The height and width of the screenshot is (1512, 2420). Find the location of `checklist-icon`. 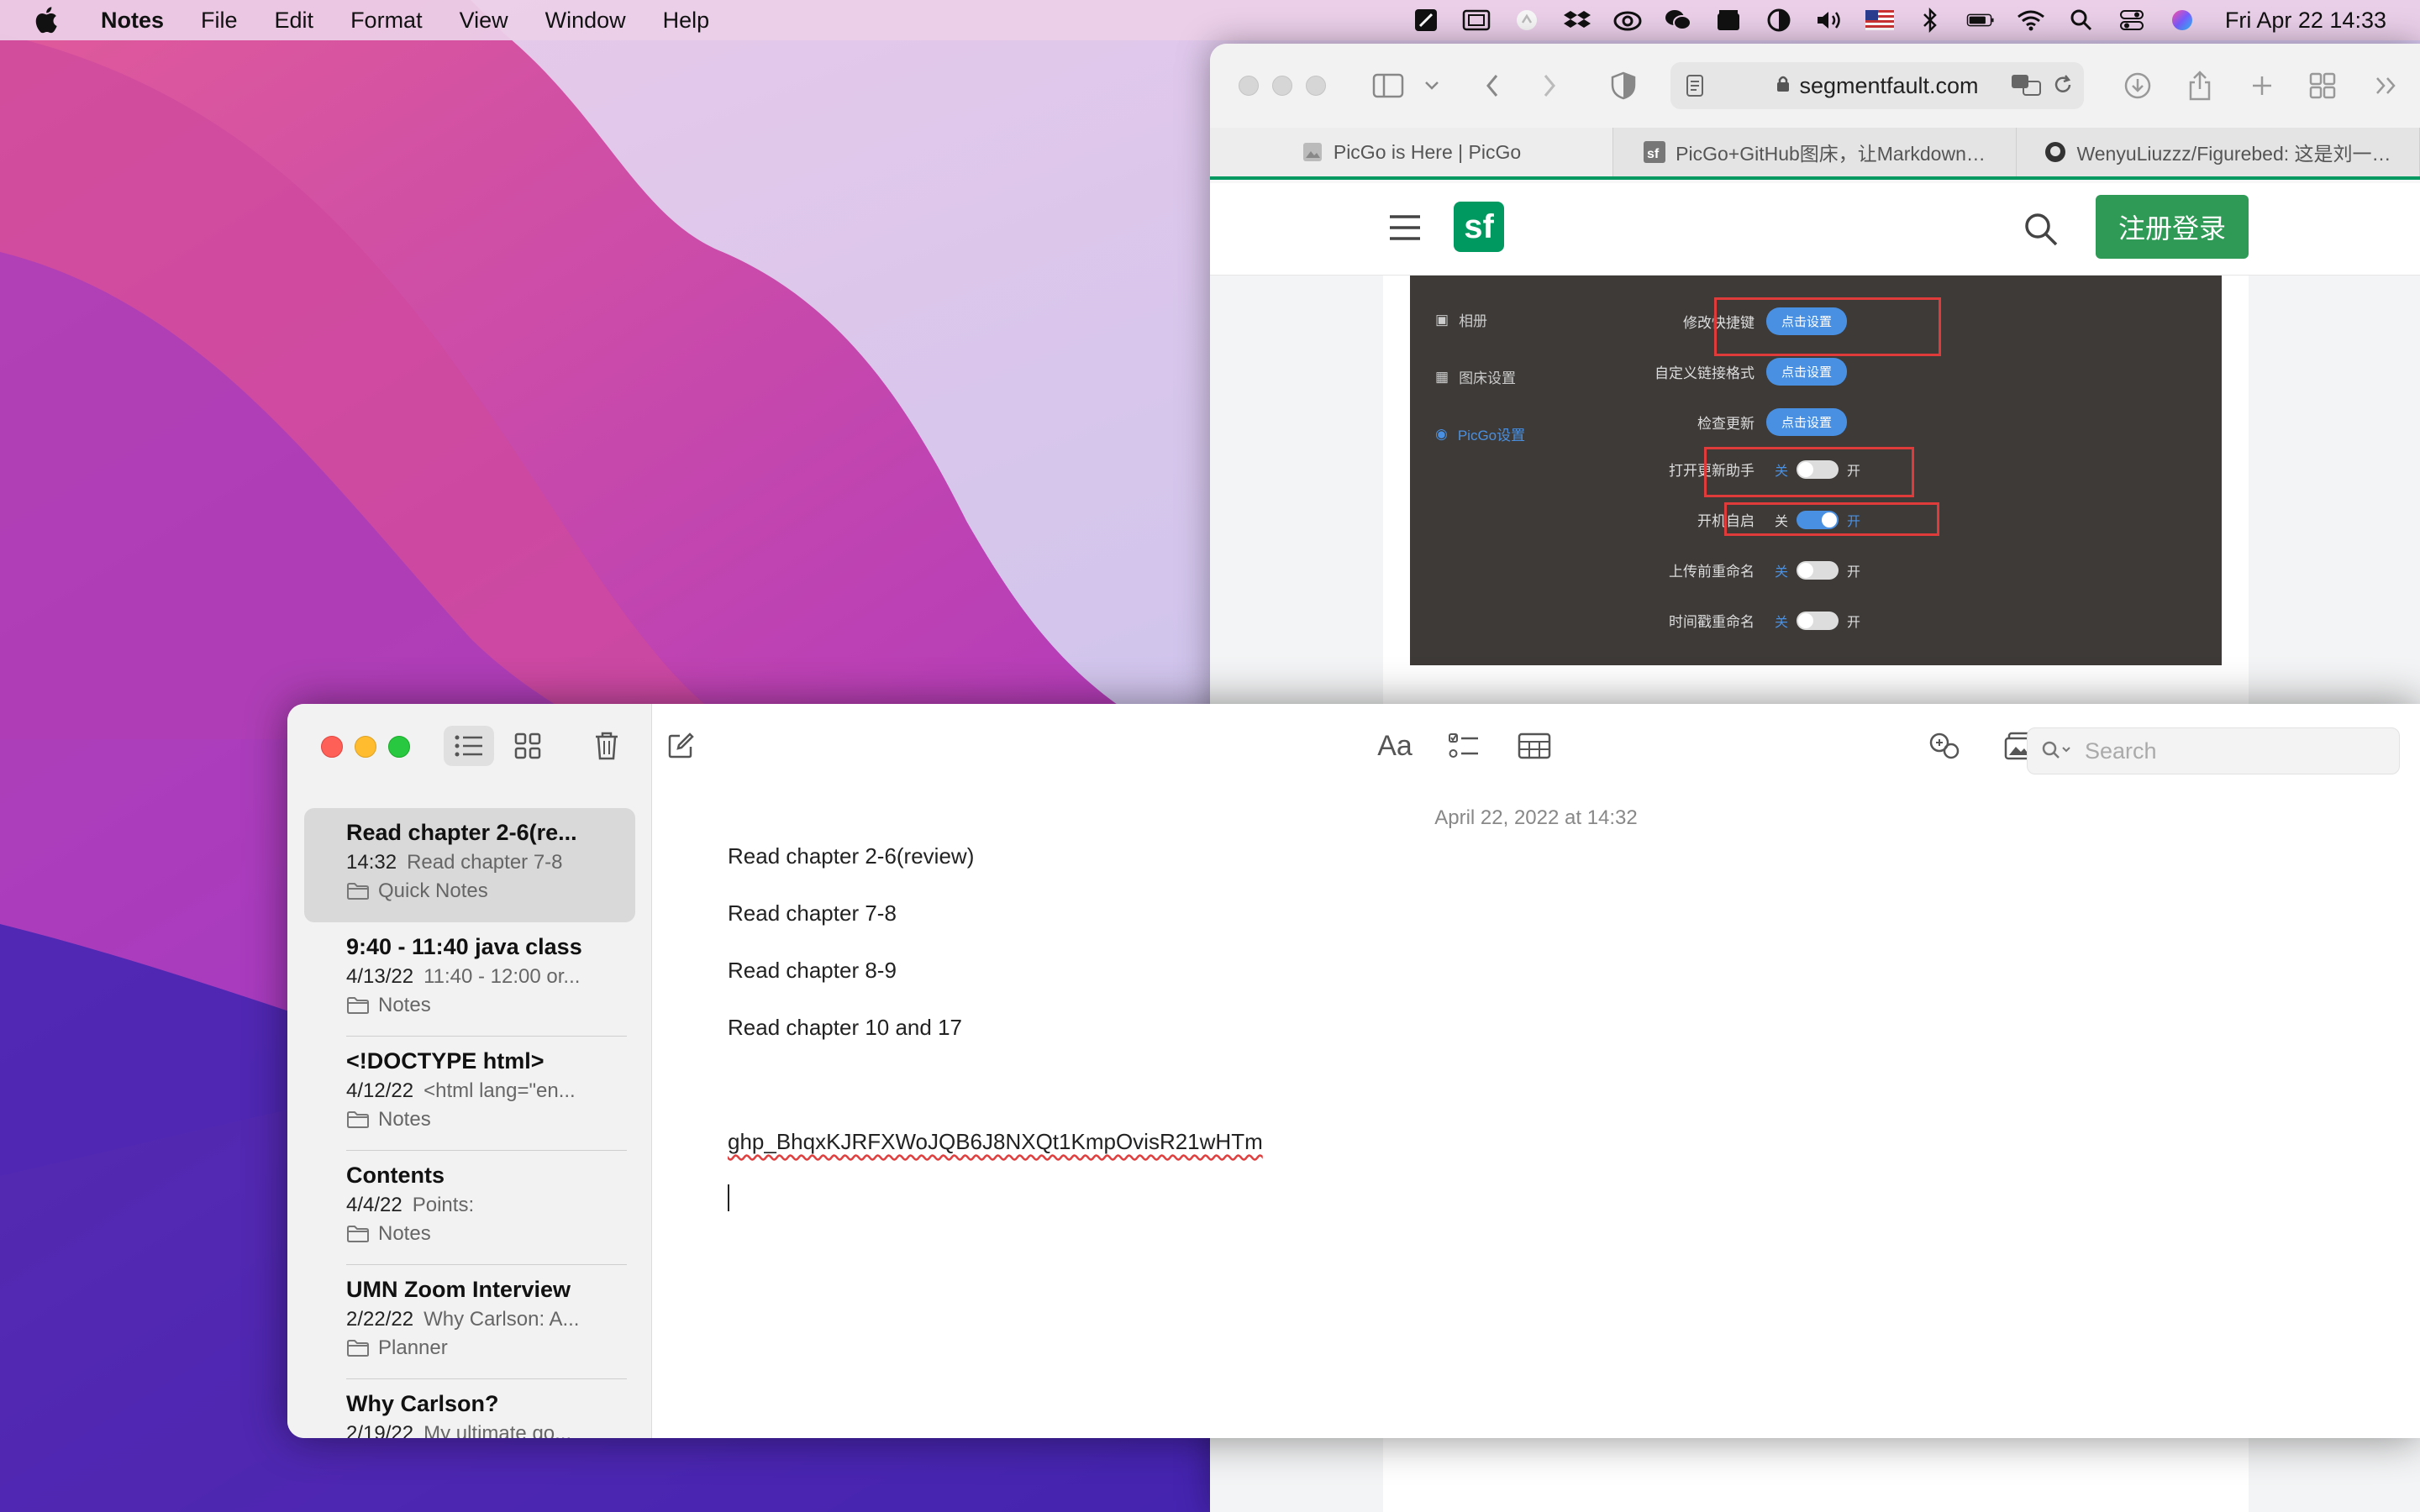

checklist-icon is located at coordinates (1464, 746).